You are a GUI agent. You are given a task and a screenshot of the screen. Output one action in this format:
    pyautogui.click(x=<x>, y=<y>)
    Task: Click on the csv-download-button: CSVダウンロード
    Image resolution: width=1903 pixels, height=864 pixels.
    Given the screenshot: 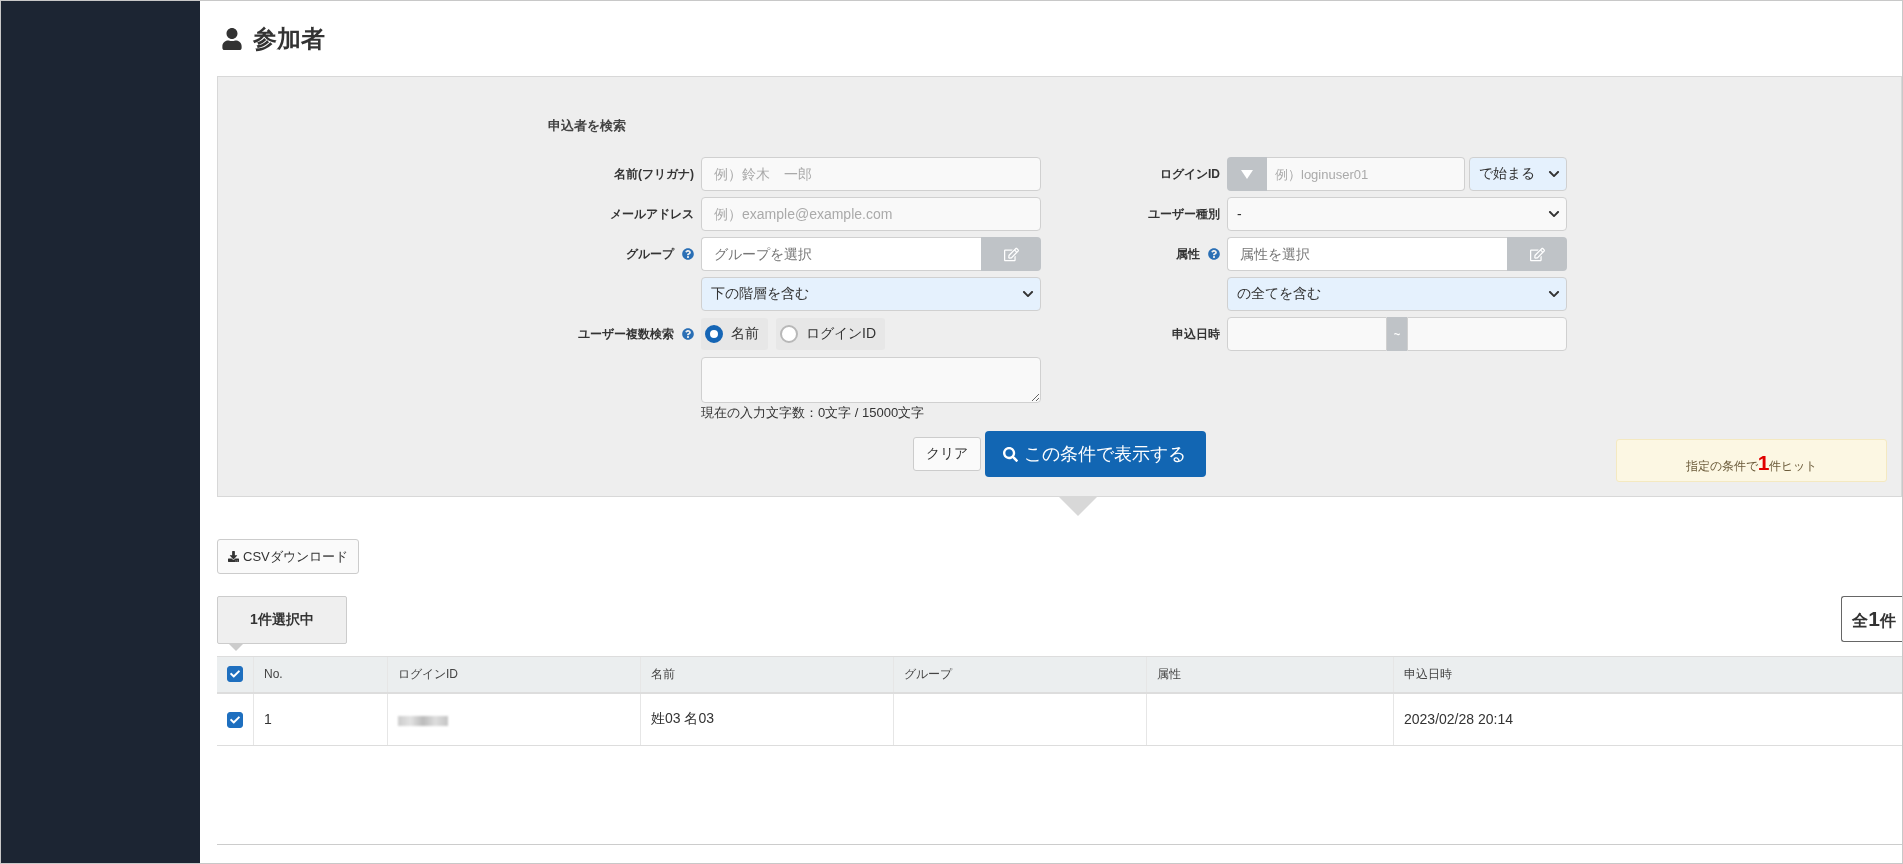 What is the action you would take?
    pyautogui.click(x=288, y=556)
    